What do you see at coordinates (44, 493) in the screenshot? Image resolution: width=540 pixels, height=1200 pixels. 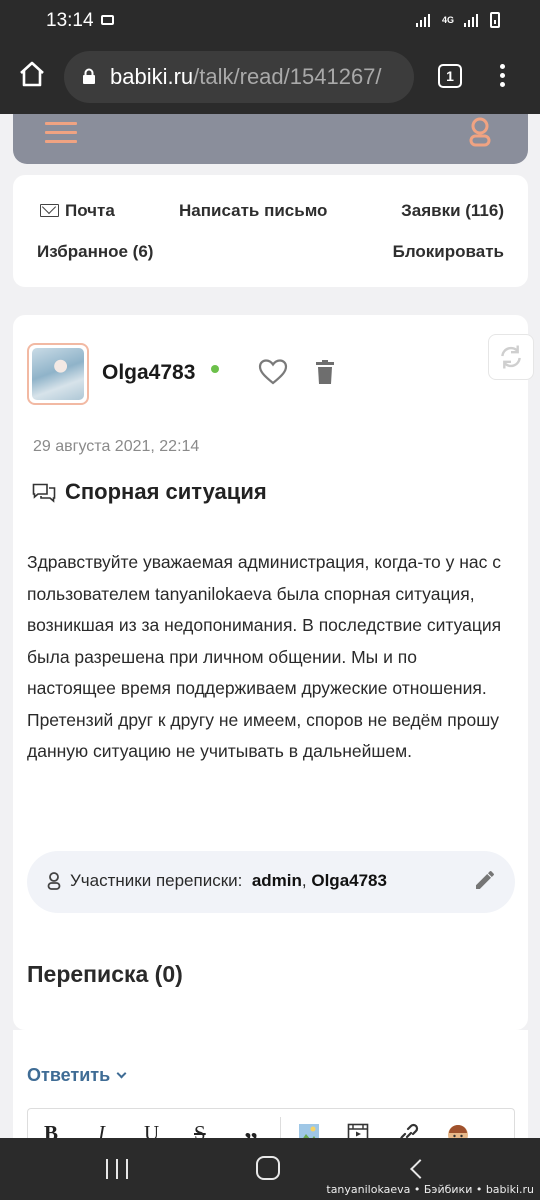 I see `chat-bubbles-icon` at bounding box center [44, 493].